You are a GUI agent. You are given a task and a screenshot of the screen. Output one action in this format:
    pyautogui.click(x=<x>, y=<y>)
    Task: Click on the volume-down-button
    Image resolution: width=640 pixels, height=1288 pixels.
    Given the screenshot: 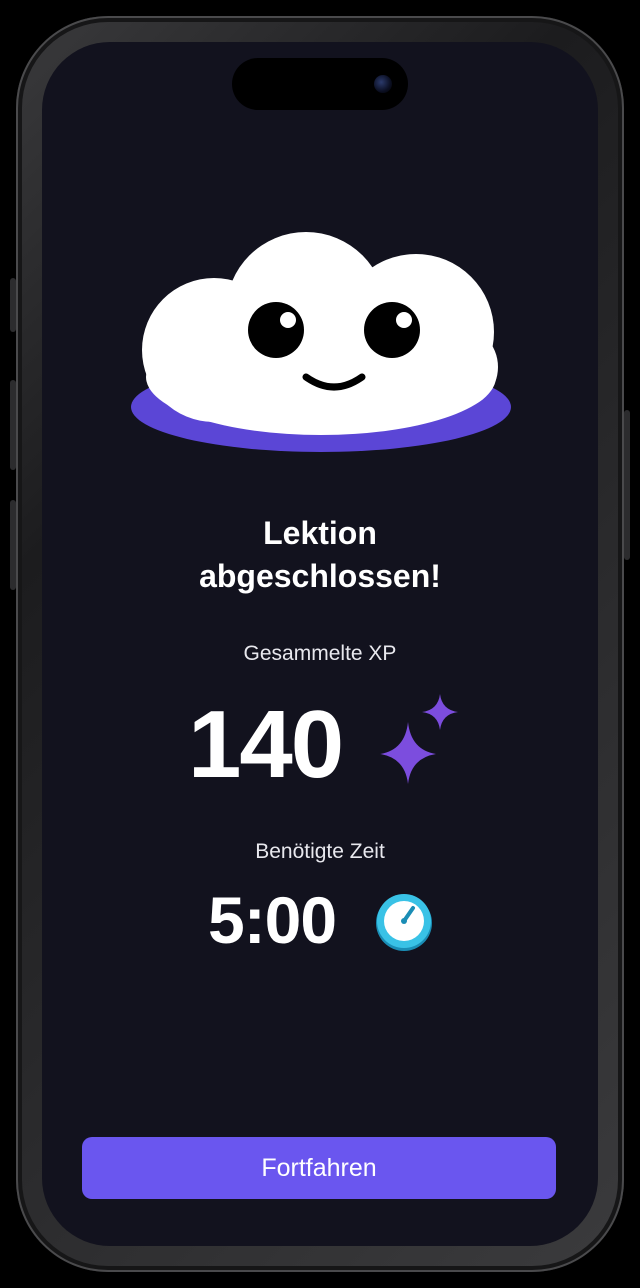 What is the action you would take?
    pyautogui.click(x=13, y=545)
    